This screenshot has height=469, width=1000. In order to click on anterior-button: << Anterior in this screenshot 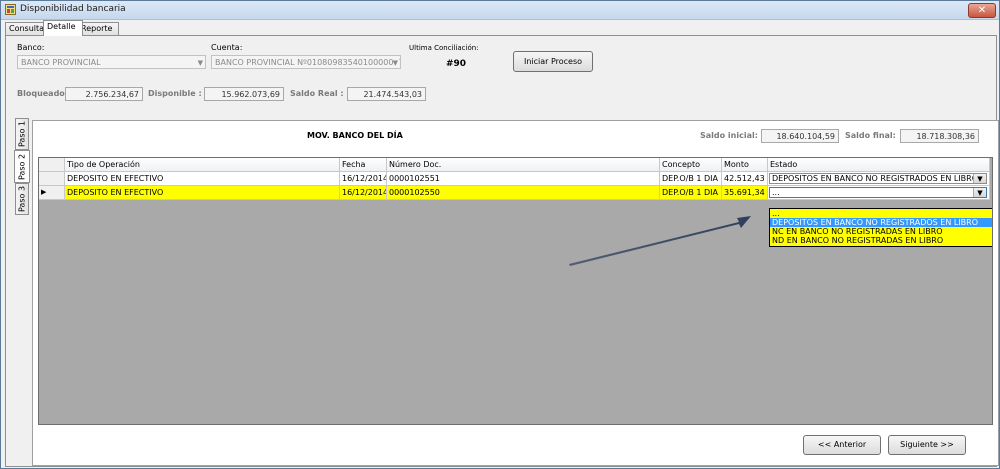, I will do `click(842, 445)`.